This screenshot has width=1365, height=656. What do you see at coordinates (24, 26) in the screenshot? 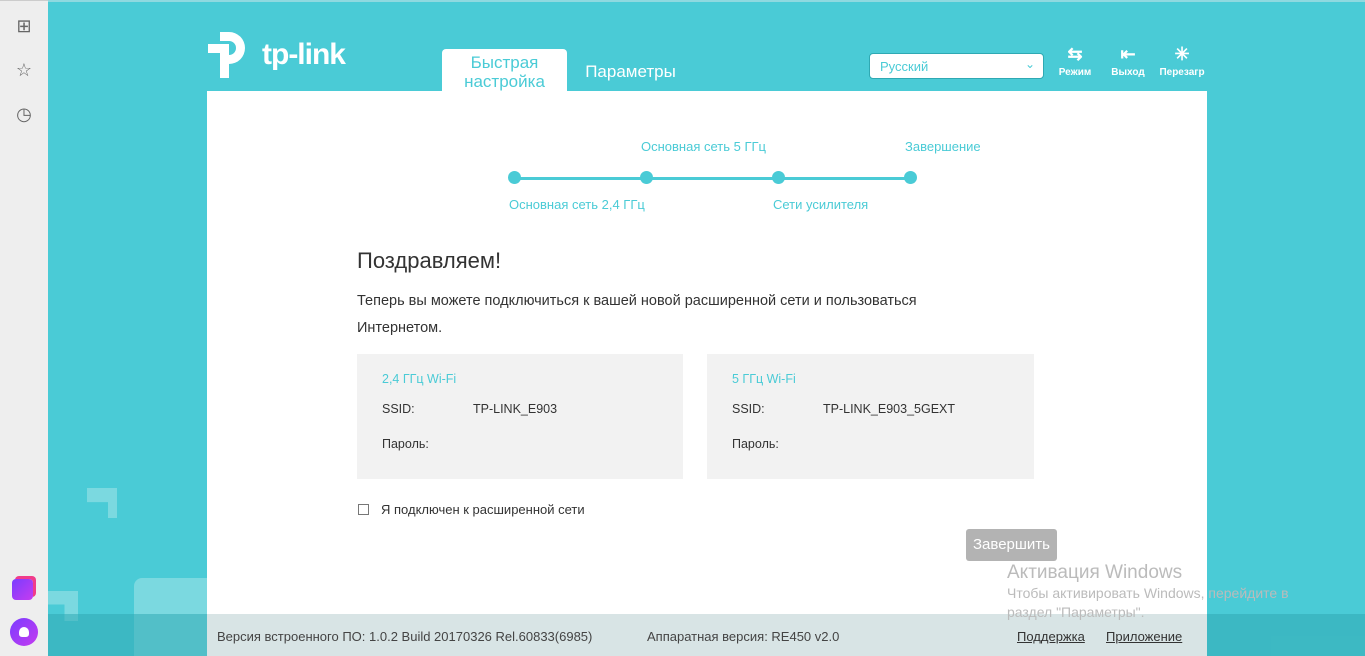
I see `apps-grid-icon: ⊞` at bounding box center [24, 26].